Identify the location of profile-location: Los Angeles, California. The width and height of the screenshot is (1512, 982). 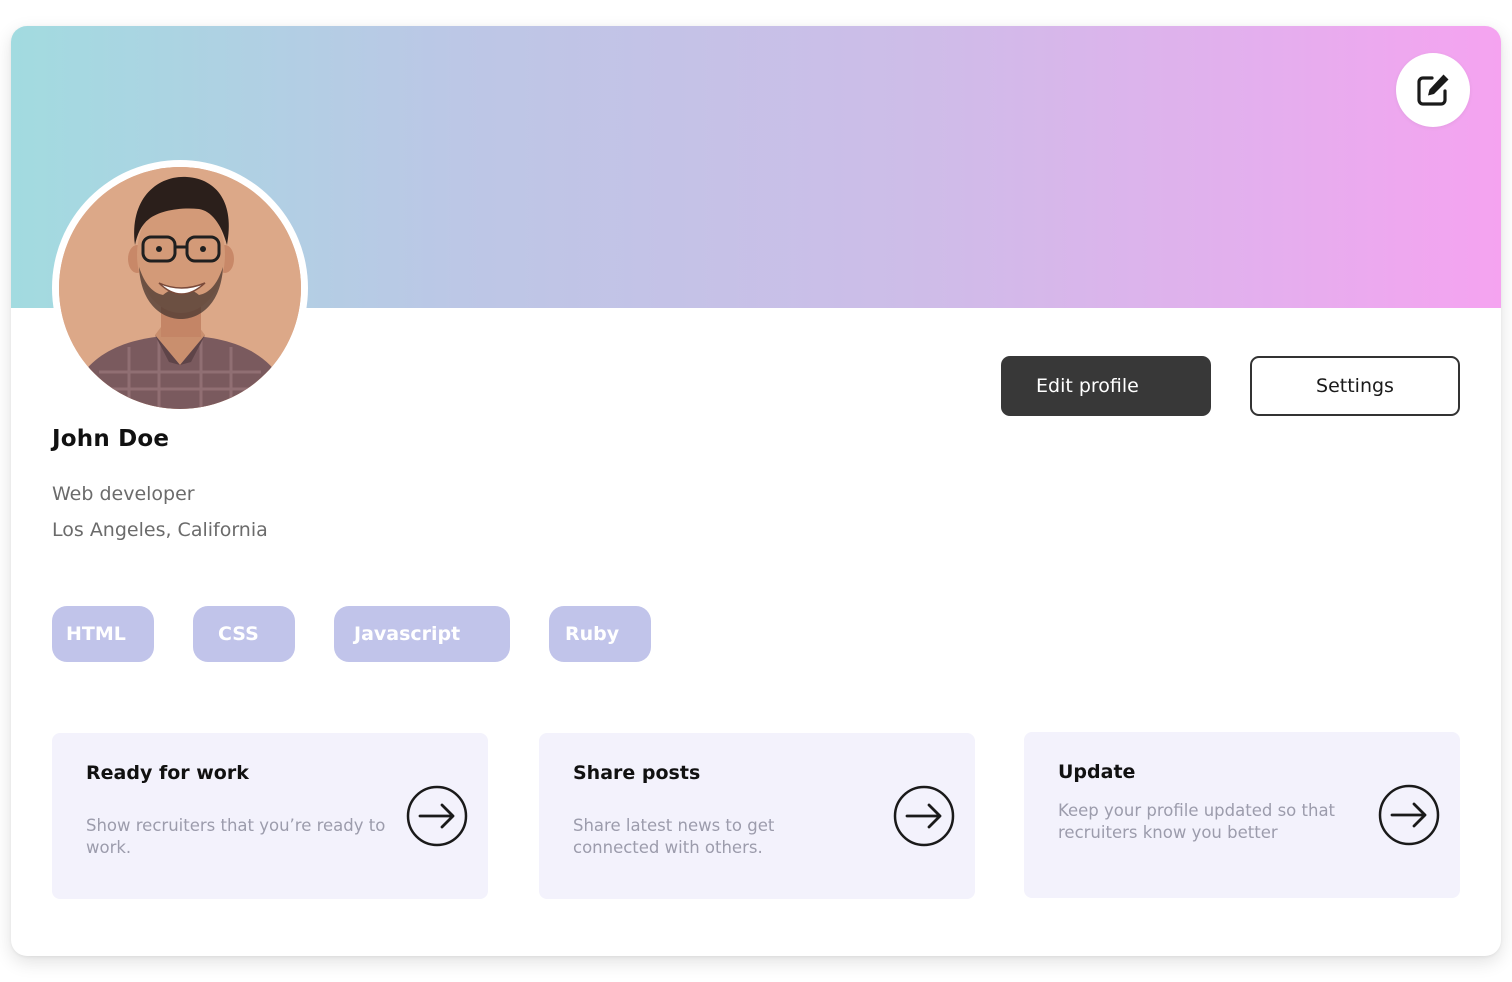
(160, 530).